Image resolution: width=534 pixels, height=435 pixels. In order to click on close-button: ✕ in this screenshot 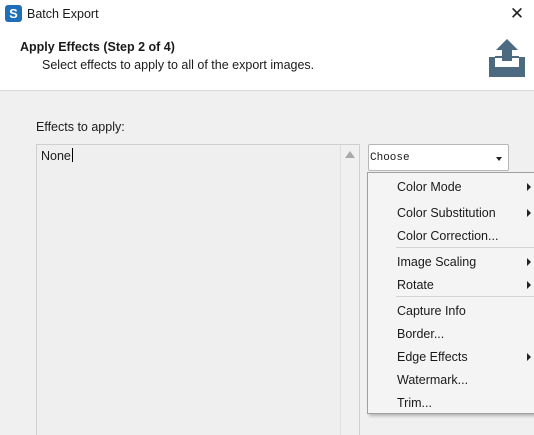, I will do `click(517, 14)`.